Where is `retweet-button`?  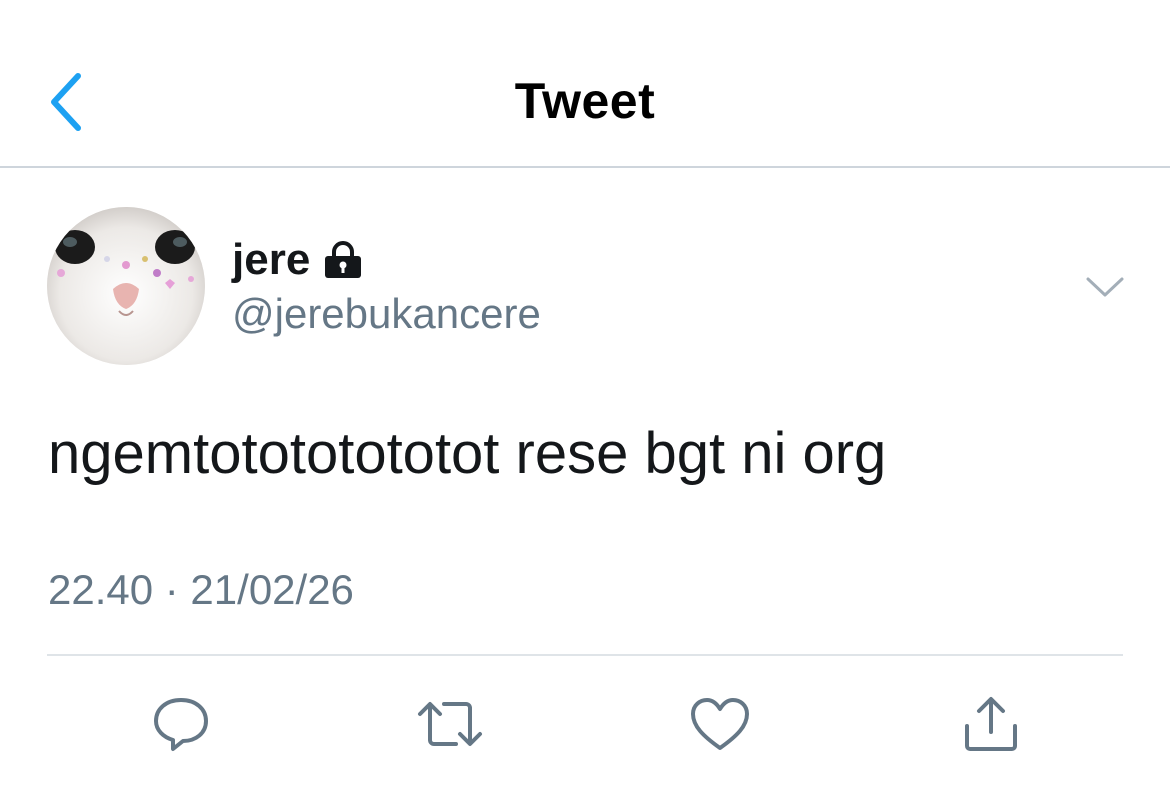
retweet-button is located at coordinates (450, 724).